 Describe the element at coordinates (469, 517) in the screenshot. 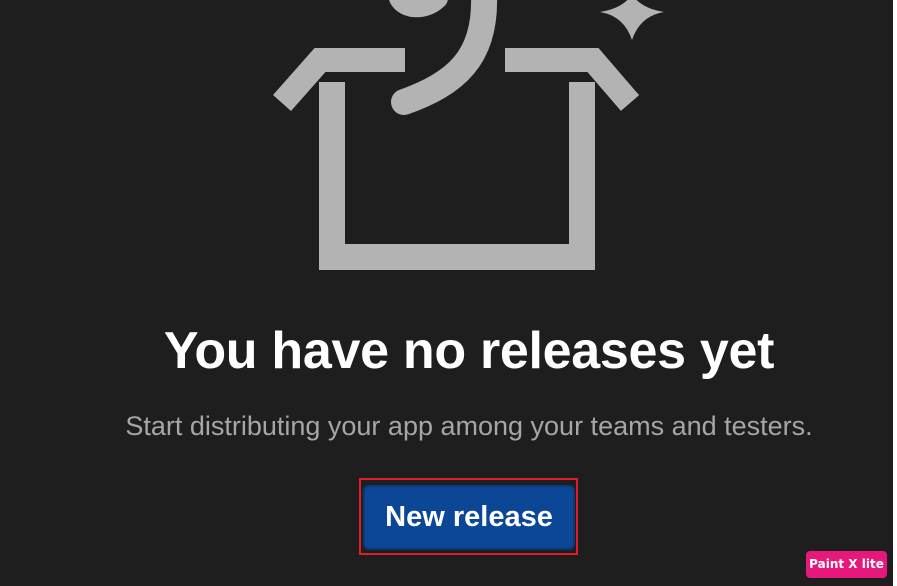

I see `new-release-button: New release` at that location.